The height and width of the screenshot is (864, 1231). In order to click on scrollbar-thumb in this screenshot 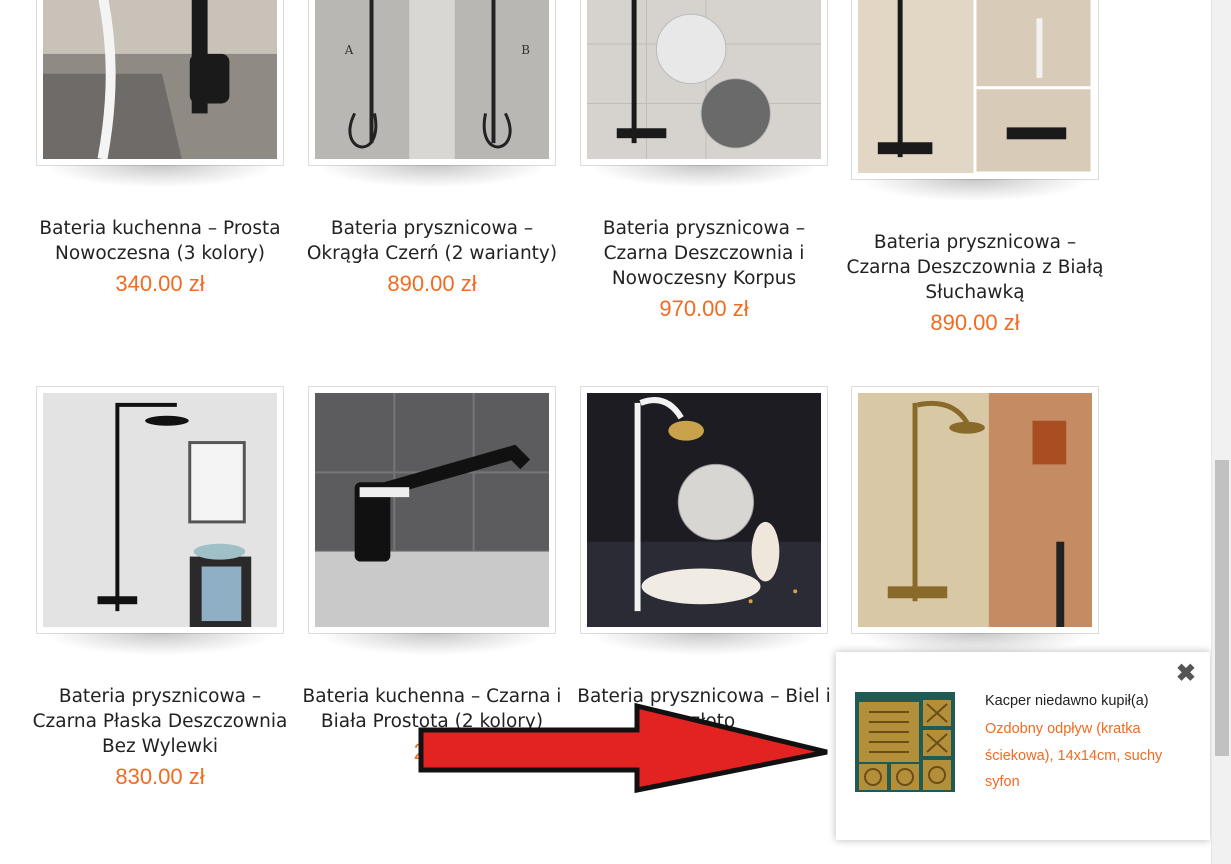, I will do `click(1222, 608)`.